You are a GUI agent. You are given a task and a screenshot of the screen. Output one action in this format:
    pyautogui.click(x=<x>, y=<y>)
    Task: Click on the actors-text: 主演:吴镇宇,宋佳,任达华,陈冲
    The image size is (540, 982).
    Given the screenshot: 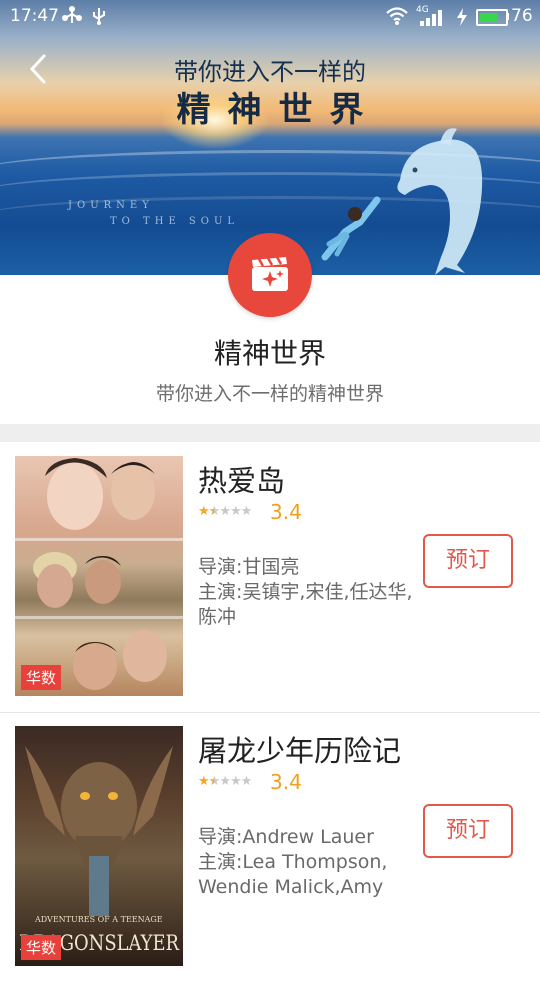 What is the action you would take?
    pyautogui.click(x=305, y=604)
    